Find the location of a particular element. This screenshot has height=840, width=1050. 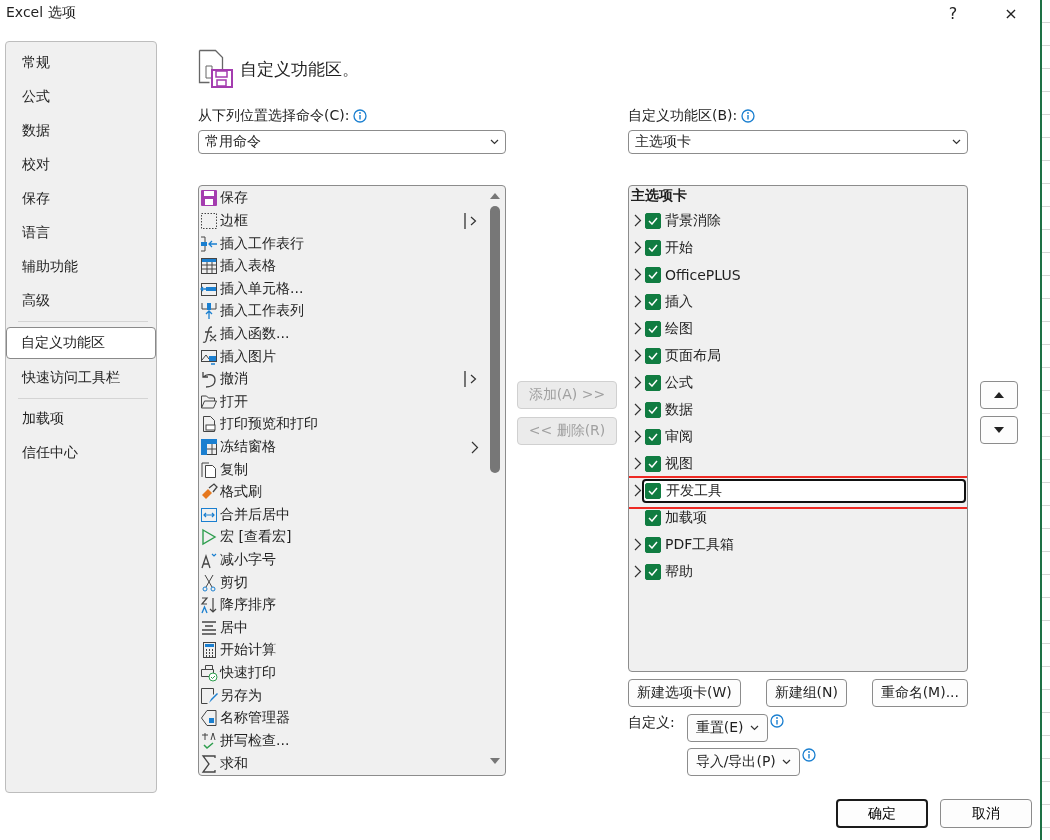

command-item: 撤消 is located at coordinates (342, 379).